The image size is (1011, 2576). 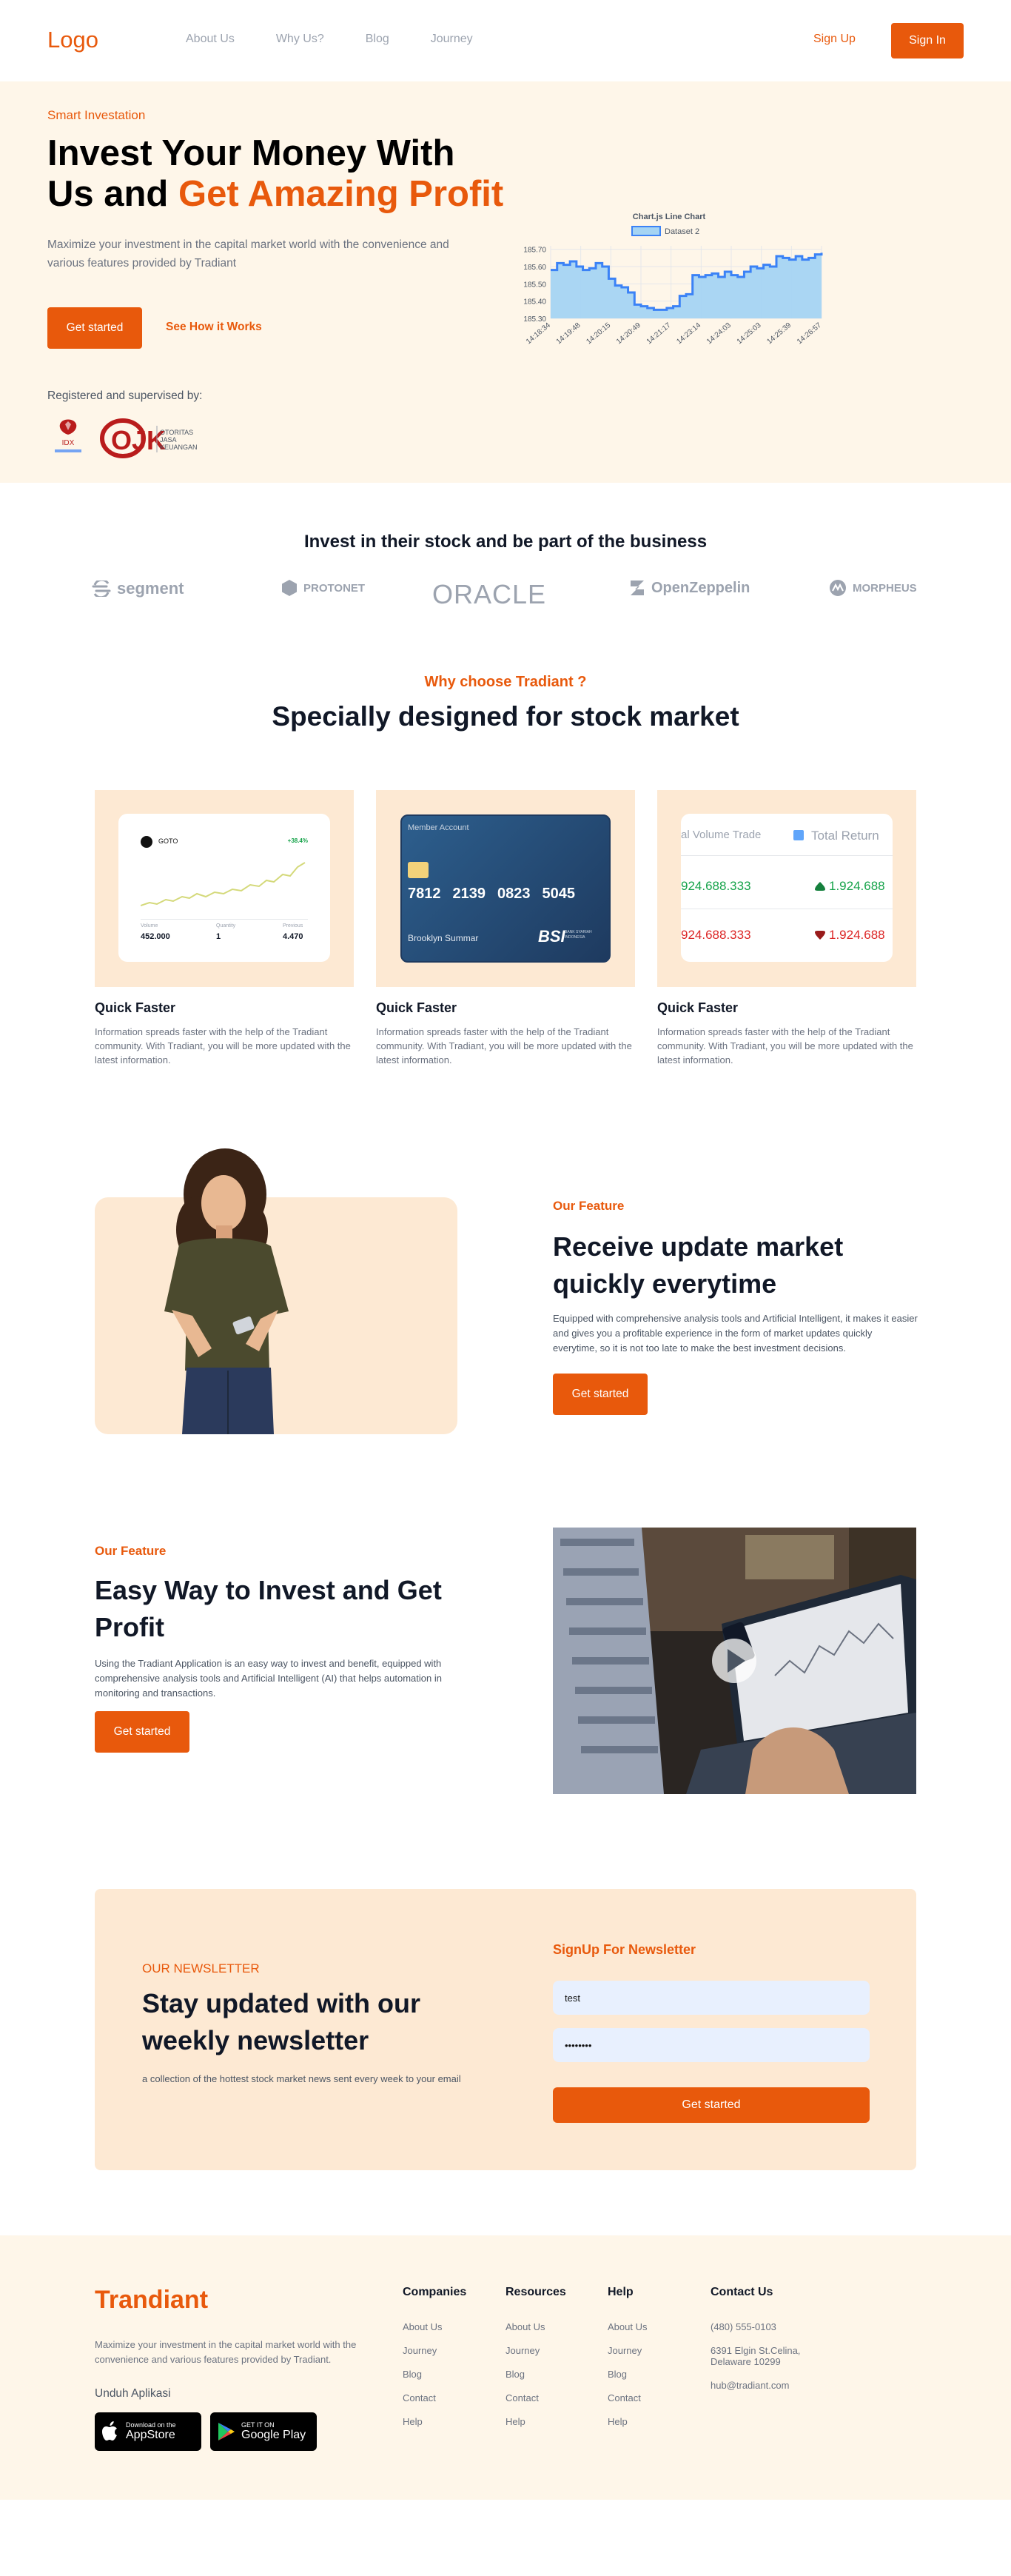 I want to click on chart-series-area, so click(x=687, y=285).